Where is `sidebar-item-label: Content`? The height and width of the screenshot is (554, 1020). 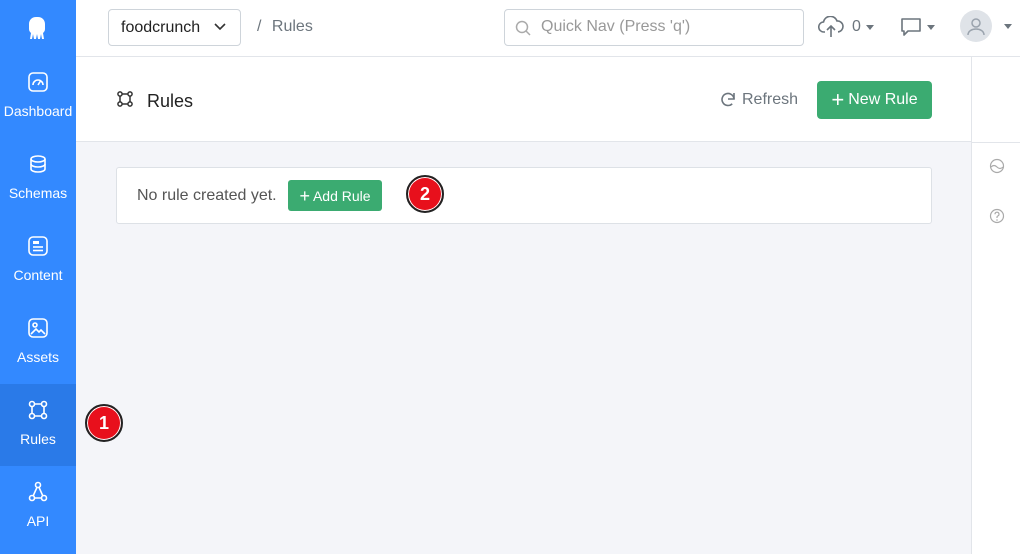 sidebar-item-label: Content is located at coordinates (38, 275).